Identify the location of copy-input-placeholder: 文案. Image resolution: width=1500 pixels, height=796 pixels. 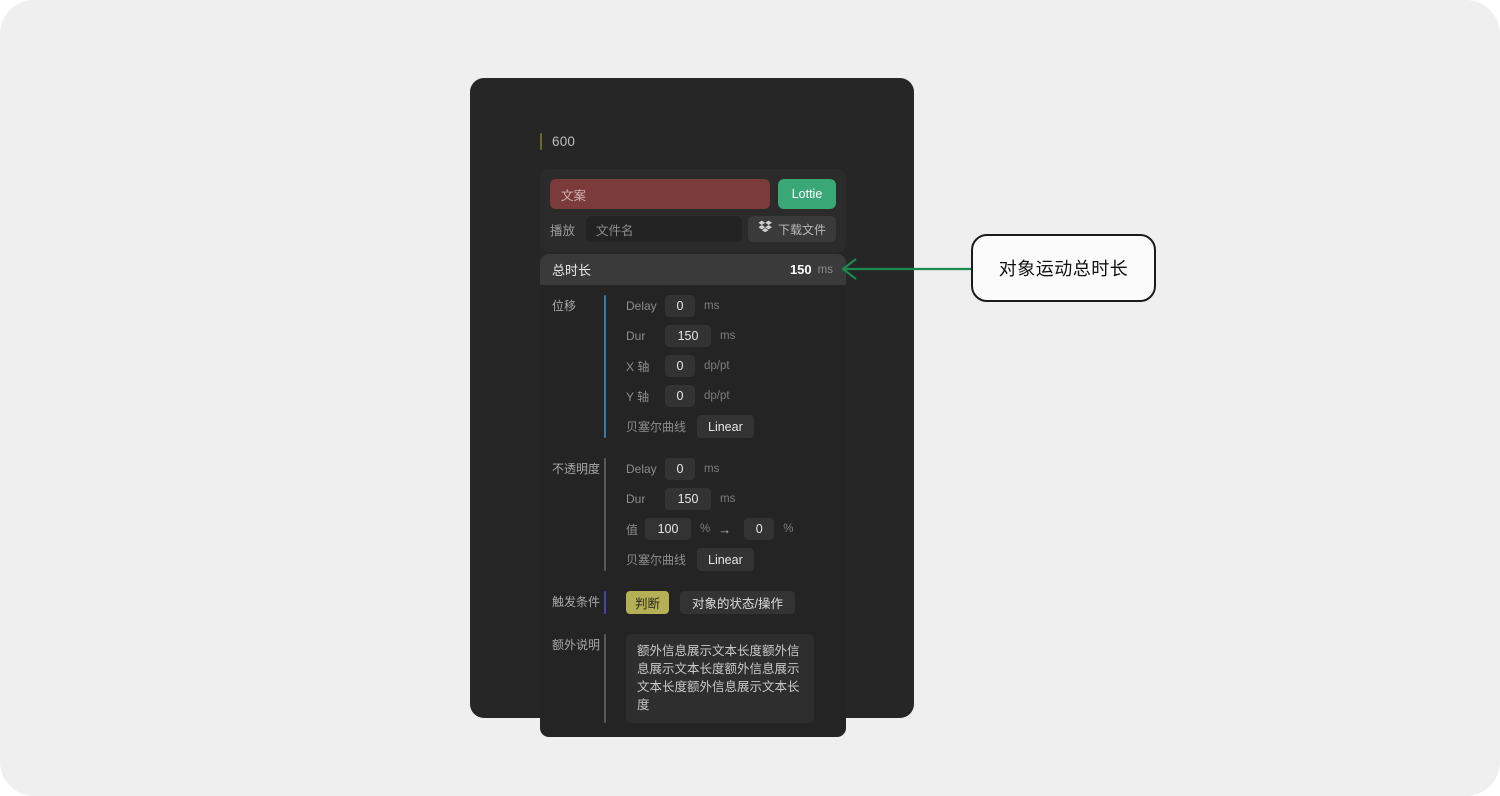
(574, 195).